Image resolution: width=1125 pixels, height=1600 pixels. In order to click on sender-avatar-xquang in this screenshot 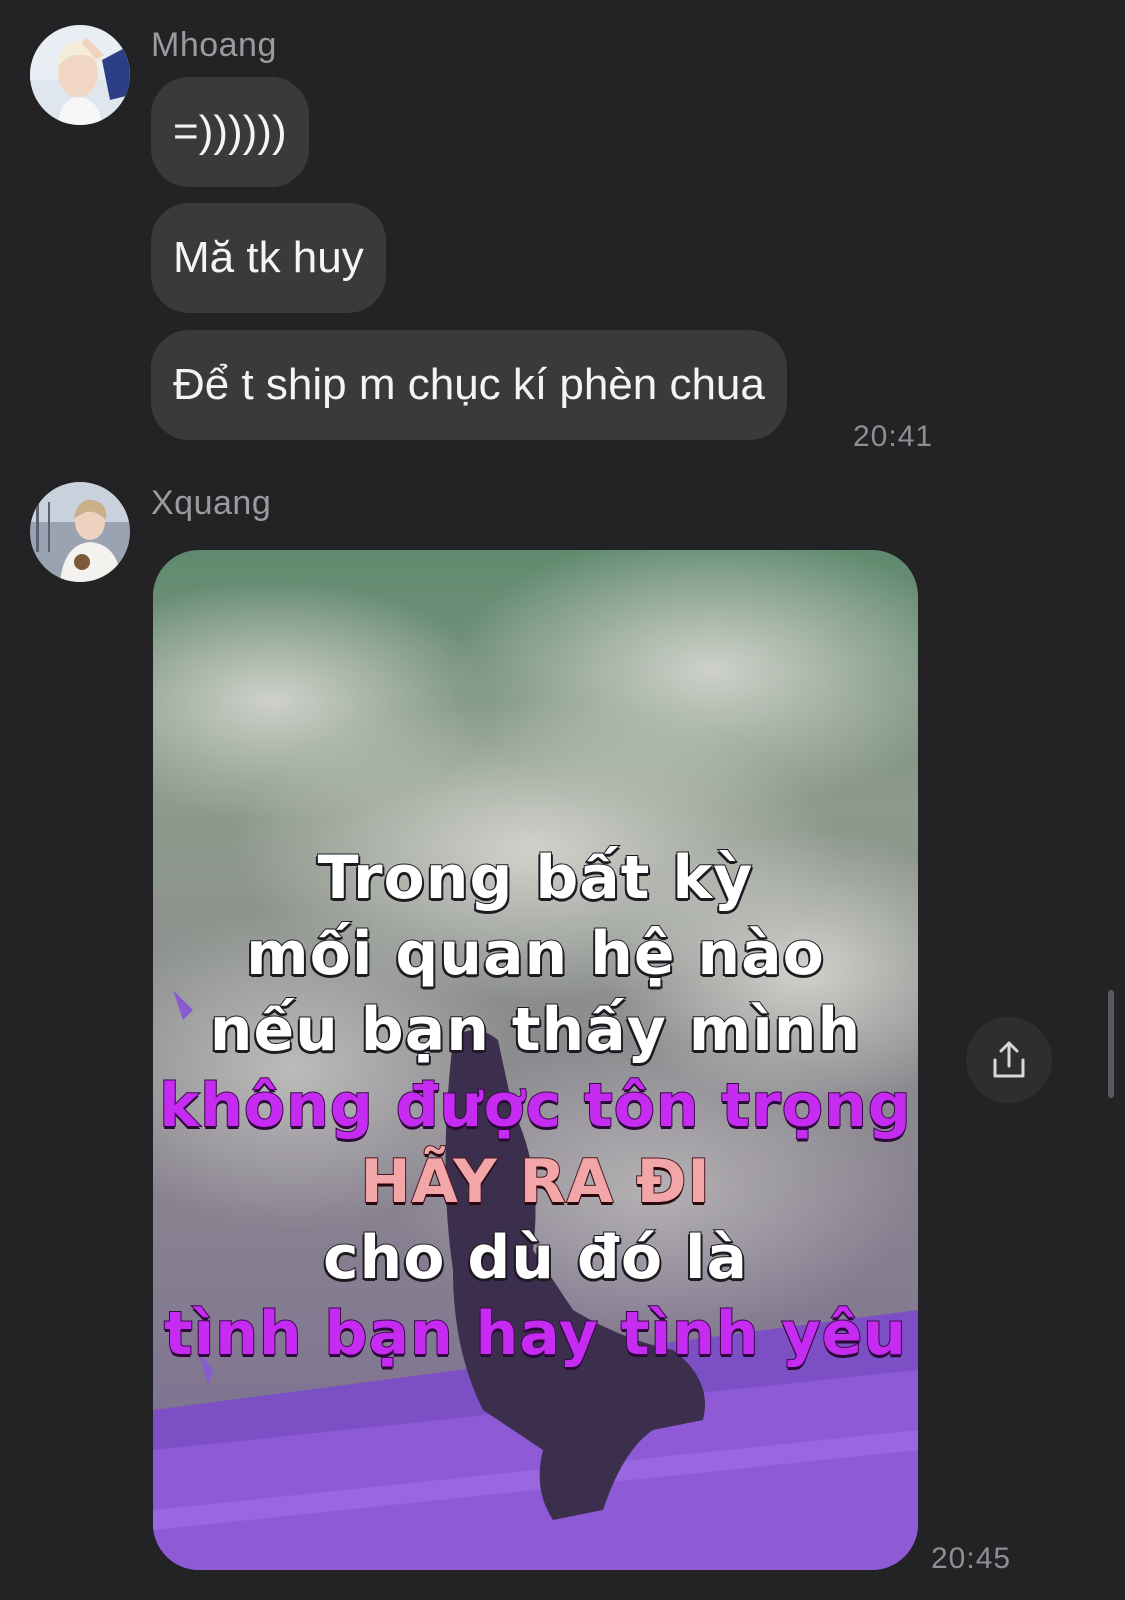, I will do `click(80, 532)`.